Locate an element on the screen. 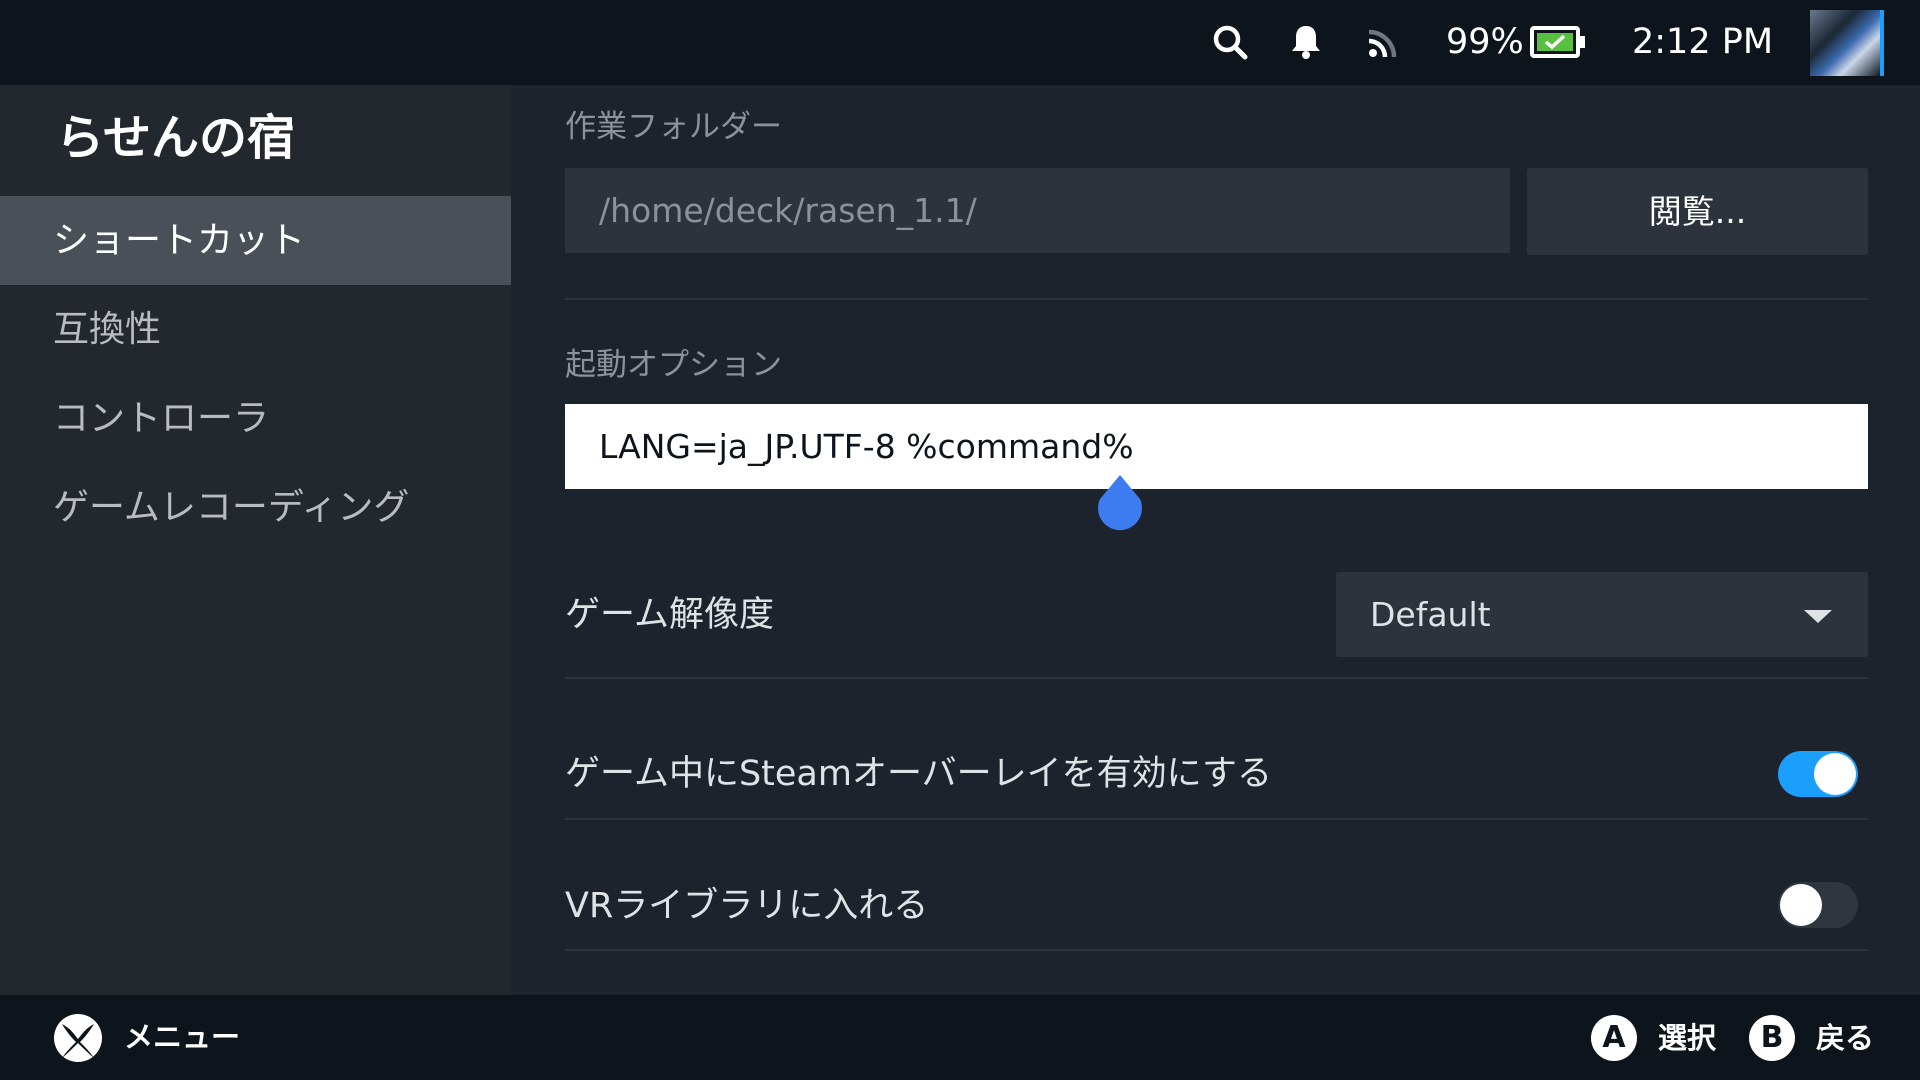 The width and height of the screenshot is (1920, 1080). resolution-selected-value: Default is located at coordinates (1430, 614).